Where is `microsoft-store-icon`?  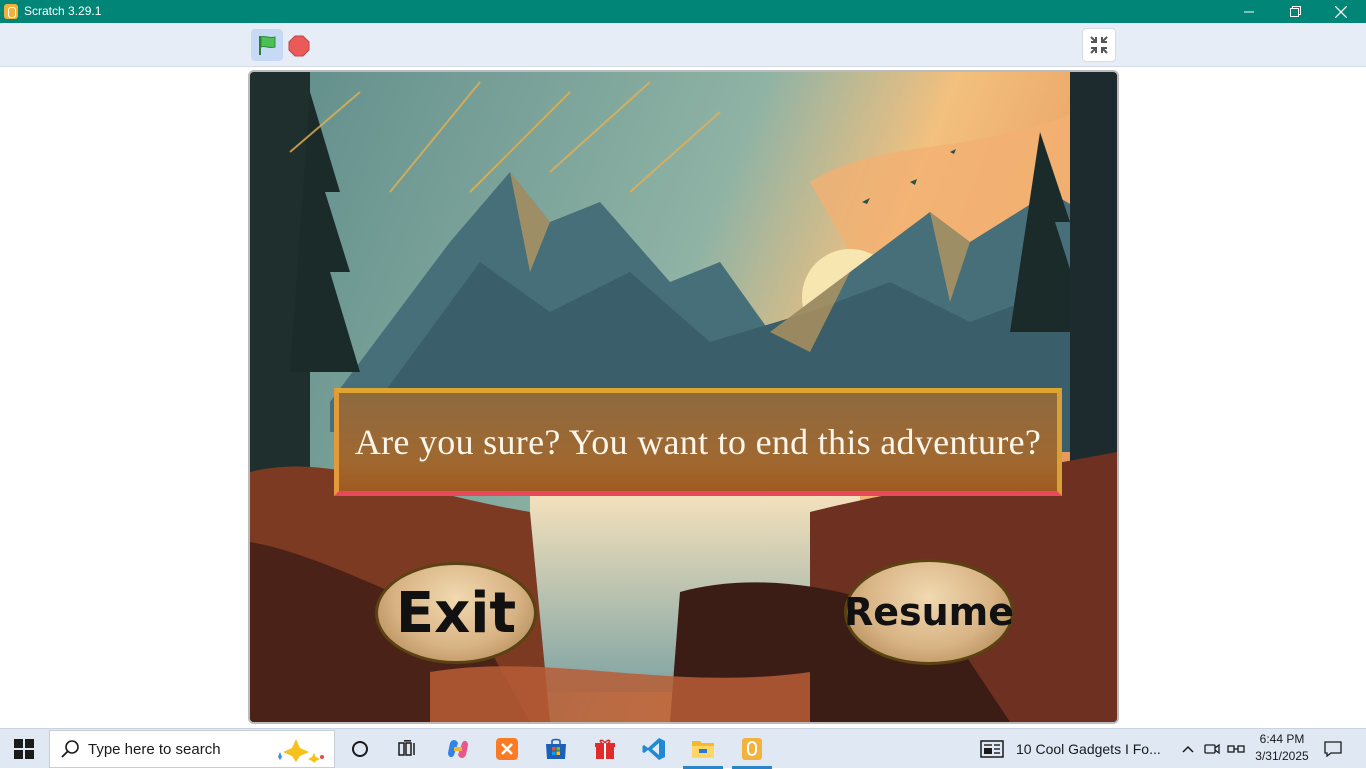
microsoft-store-icon is located at coordinates (556, 748).